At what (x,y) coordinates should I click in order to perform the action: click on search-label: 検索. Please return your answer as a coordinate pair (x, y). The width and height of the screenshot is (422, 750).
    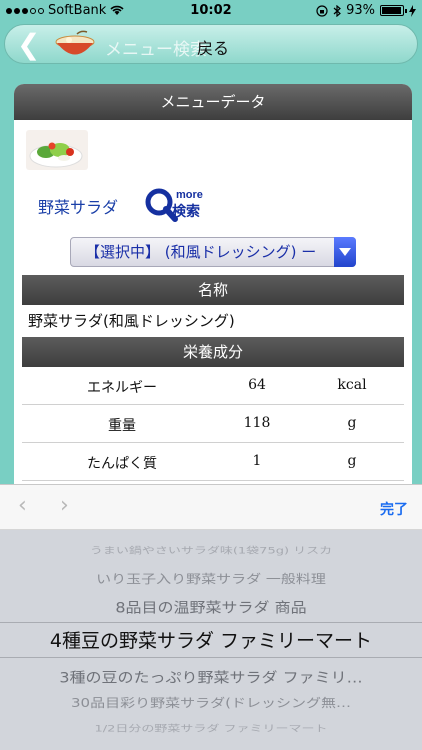
    Looking at the image, I should click on (186, 211).